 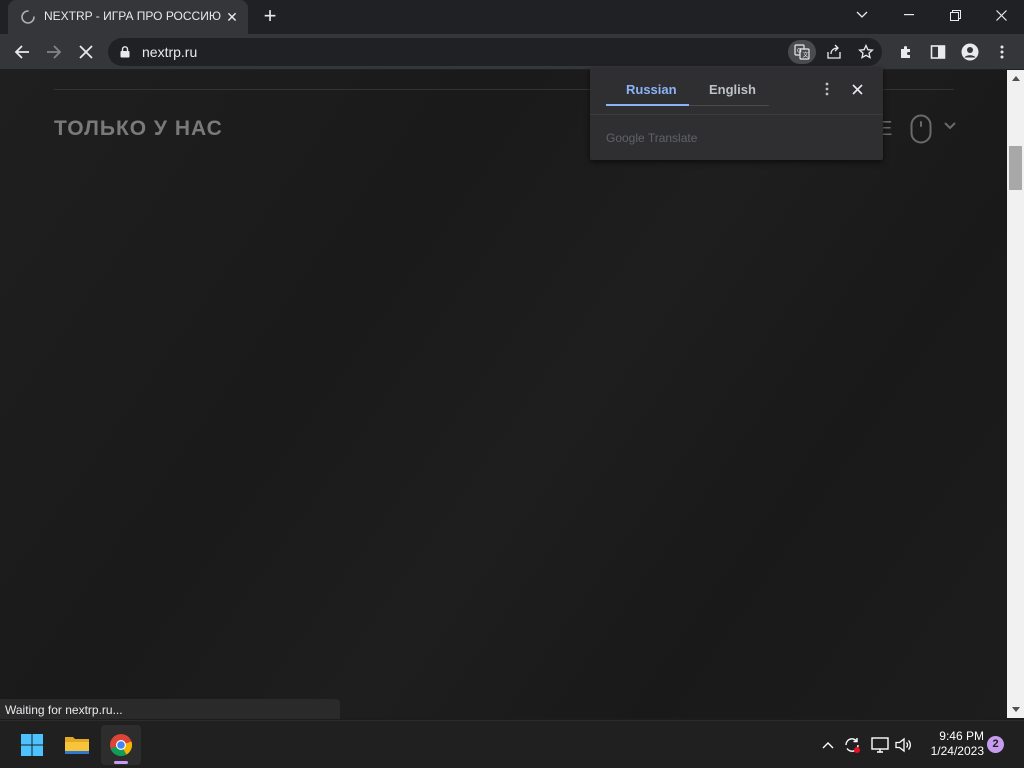 I want to click on translate-close-icon, so click(x=857, y=89).